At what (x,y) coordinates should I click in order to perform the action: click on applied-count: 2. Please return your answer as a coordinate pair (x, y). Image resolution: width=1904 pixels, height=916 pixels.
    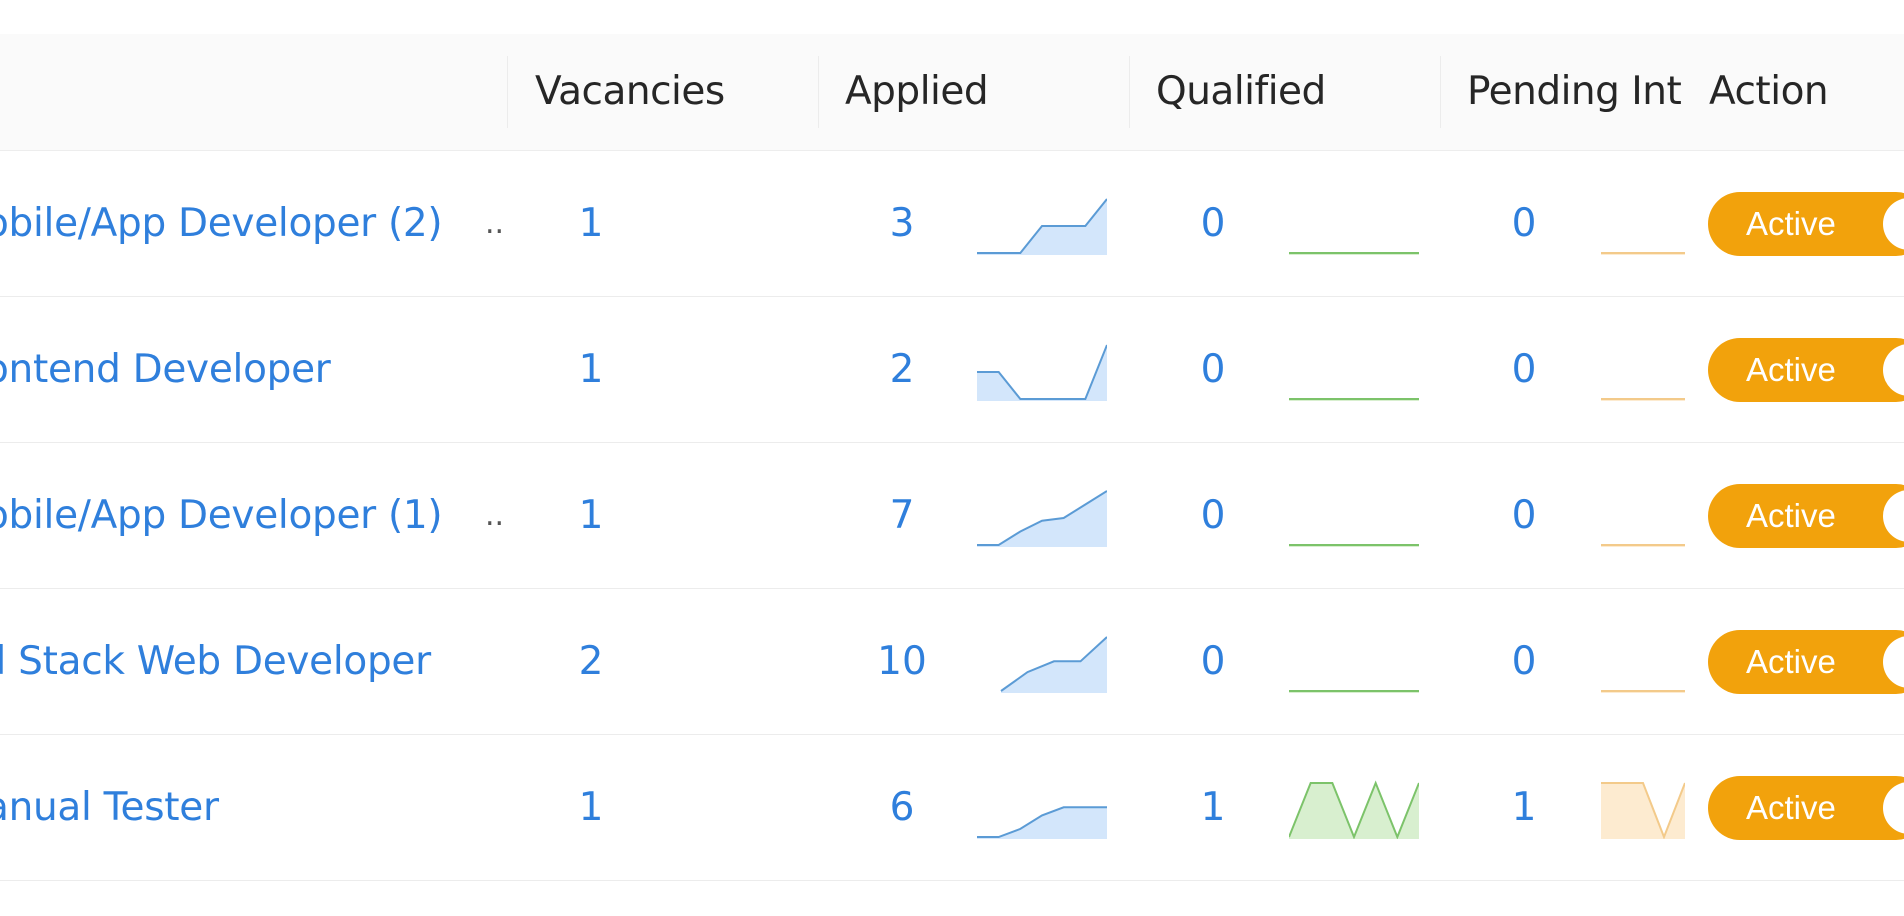
    Looking at the image, I should click on (902, 369).